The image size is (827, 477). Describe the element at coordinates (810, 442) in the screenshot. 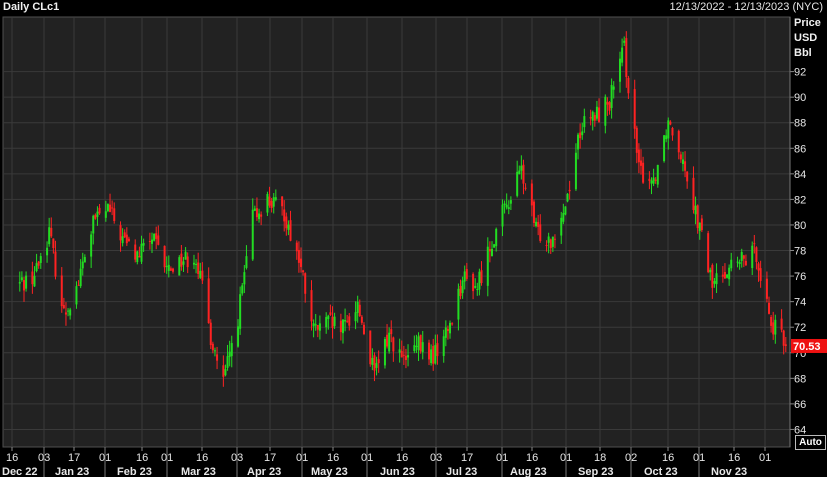

I see `auto-scale-button: Auto` at that location.